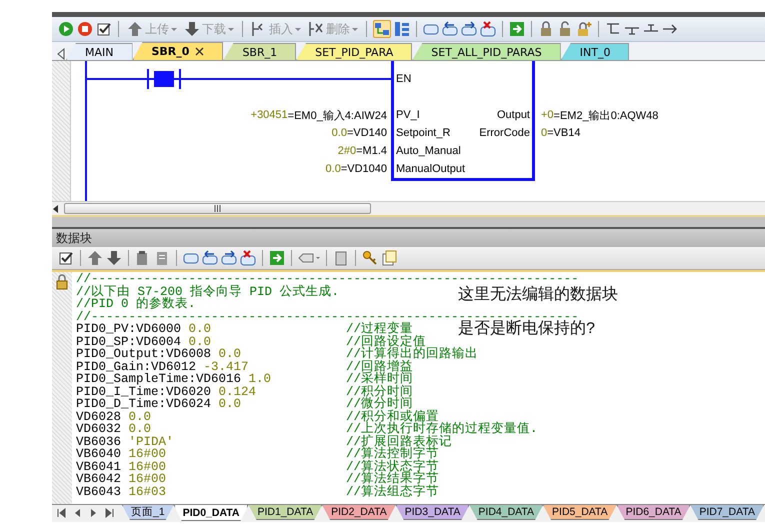 Image resolution: width=765 pixels, height=528 pixels. I want to click on close-icon, so click(199, 51).